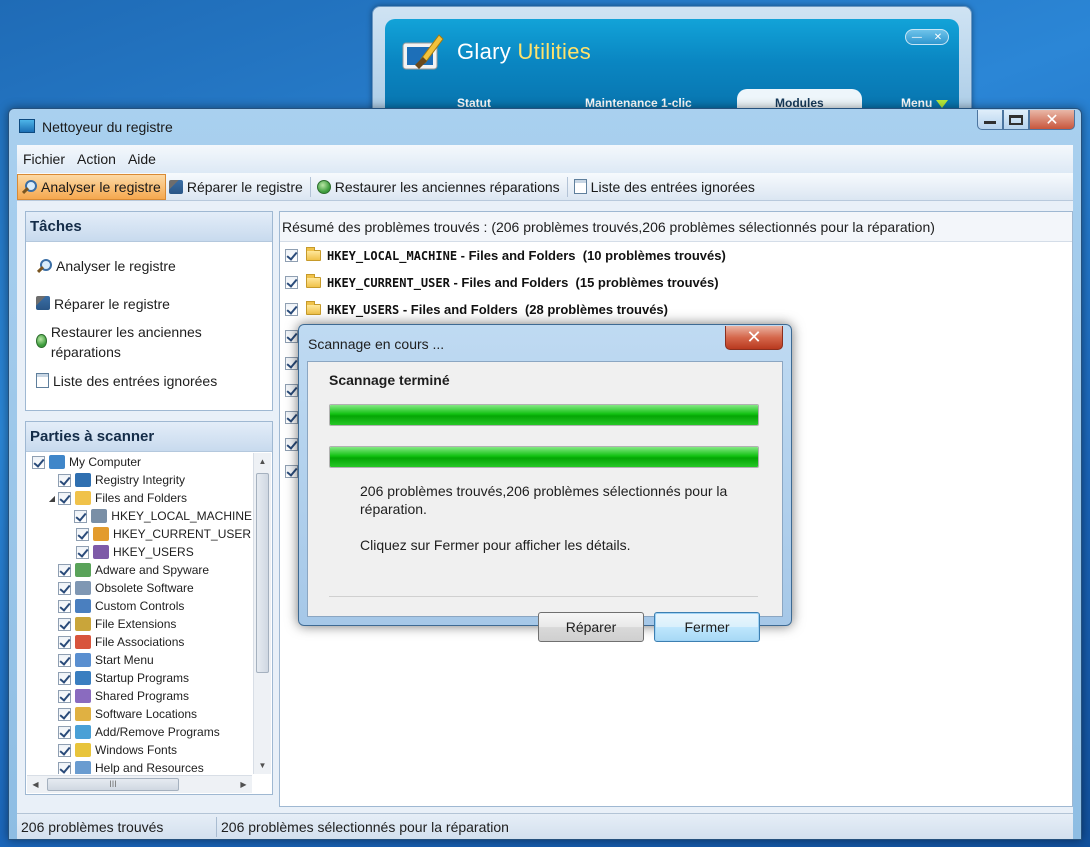 The image size is (1090, 847). I want to click on menu-aide: Aide, so click(142, 159).